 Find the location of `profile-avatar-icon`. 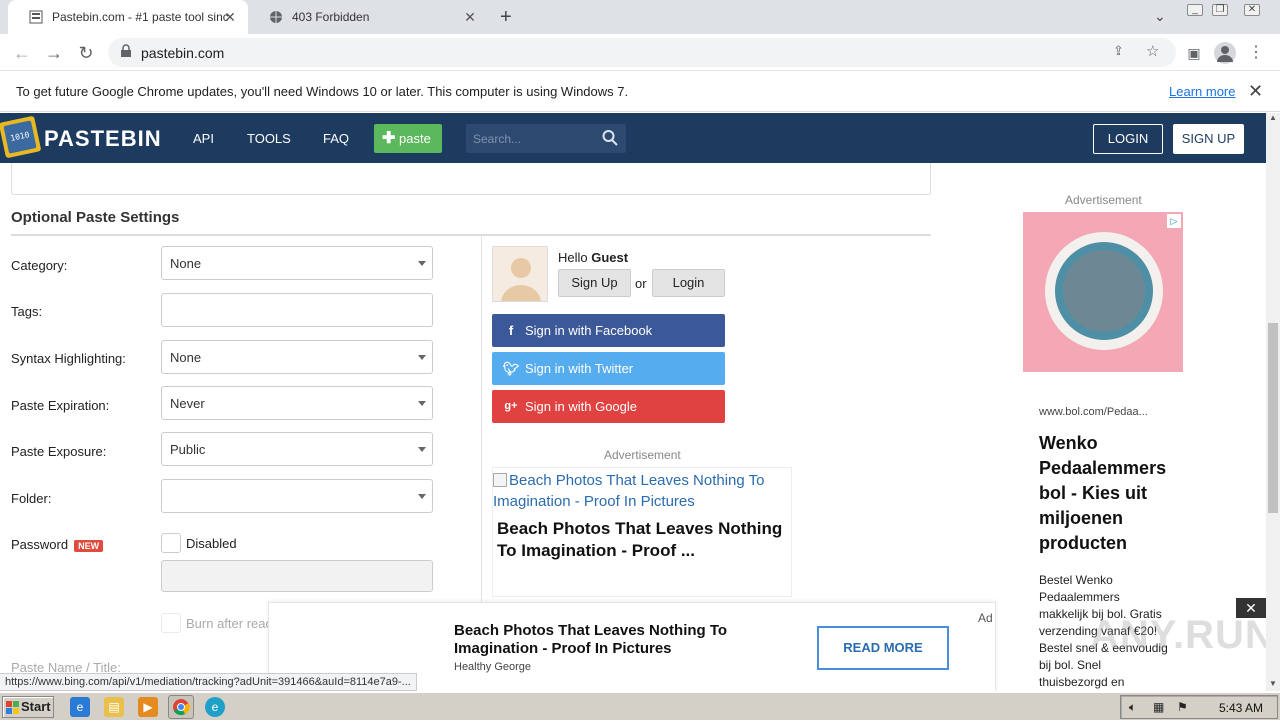

profile-avatar-icon is located at coordinates (1225, 53).